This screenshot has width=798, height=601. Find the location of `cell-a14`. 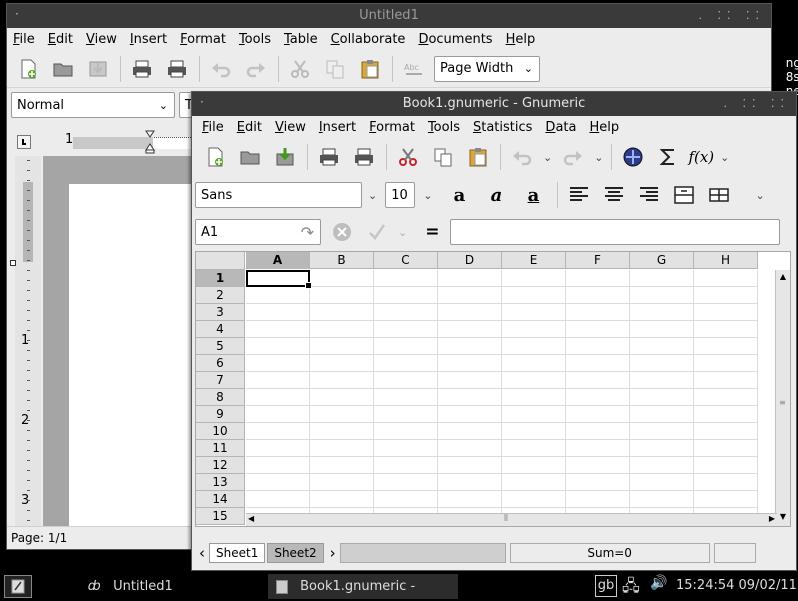

cell-a14 is located at coordinates (278, 499).